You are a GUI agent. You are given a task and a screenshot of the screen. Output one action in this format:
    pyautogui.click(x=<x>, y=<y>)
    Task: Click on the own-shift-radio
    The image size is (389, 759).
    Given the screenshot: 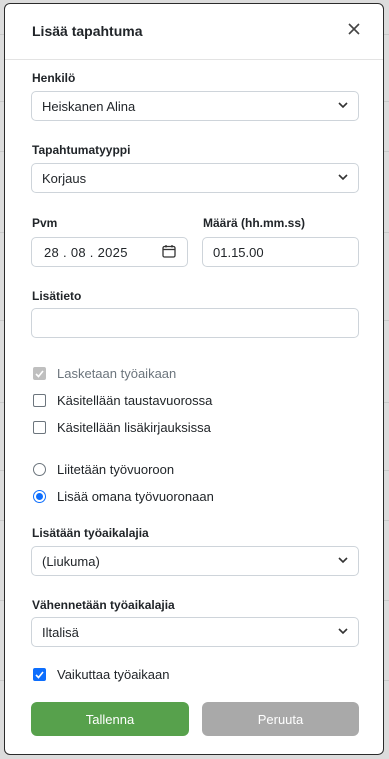 What is the action you would take?
    pyautogui.click(x=39, y=496)
    